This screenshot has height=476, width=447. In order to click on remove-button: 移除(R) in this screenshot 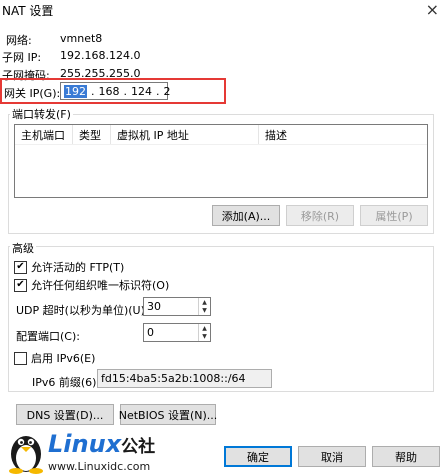, I will do `click(320, 215)`.